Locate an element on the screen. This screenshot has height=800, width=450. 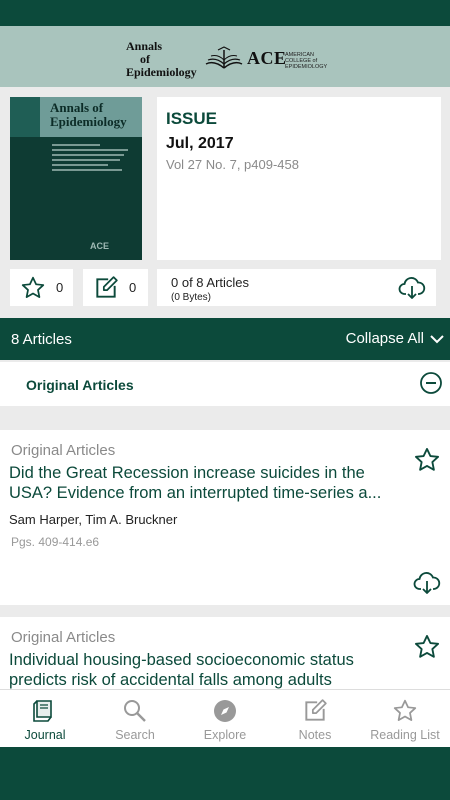
nav-journal: Journal is located at coordinates (45, 718).